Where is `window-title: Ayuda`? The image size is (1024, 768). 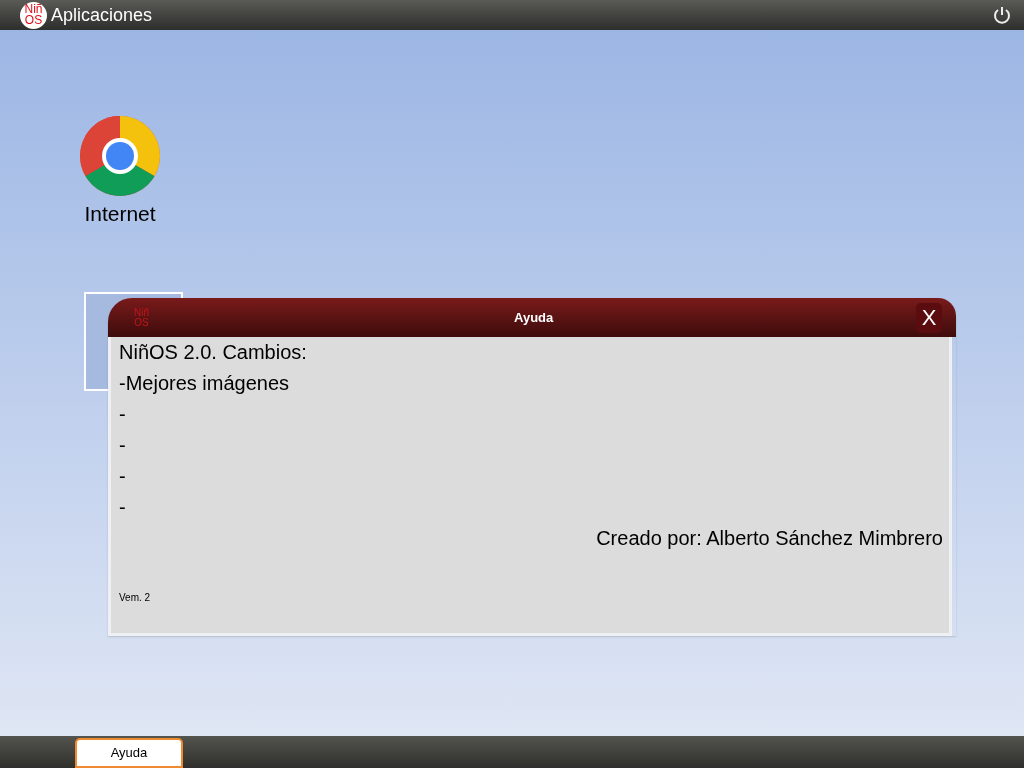
window-title: Ayuda is located at coordinates (534, 317).